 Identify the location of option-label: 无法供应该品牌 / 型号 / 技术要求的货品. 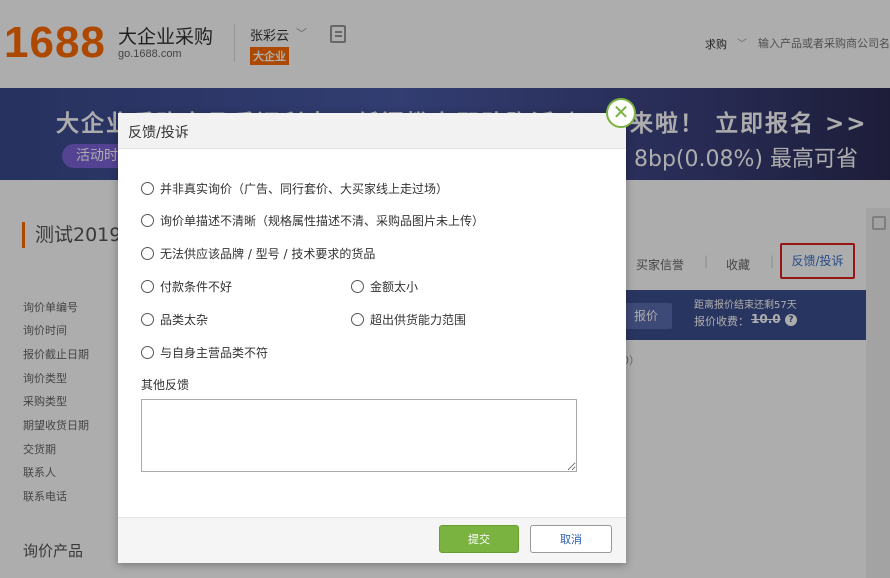
(268, 254).